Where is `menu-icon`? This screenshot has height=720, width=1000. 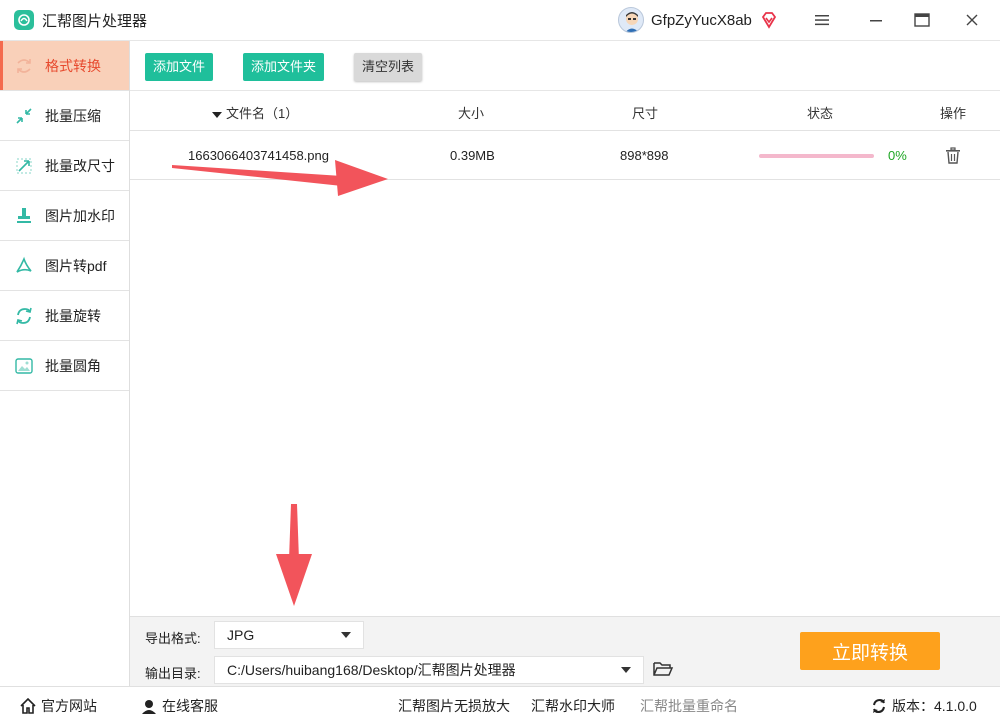 menu-icon is located at coordinates (822, 20).